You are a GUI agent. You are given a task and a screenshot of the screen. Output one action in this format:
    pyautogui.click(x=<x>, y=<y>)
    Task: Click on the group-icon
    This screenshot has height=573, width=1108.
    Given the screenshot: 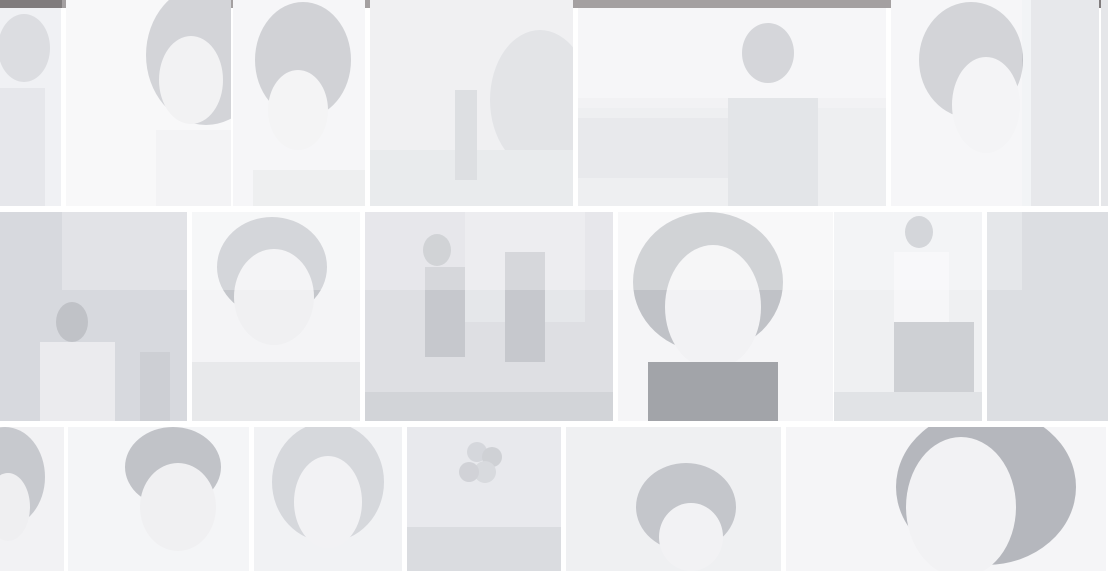 What is the action you would take?
    pyautogui.click(x=93, y=316)
    